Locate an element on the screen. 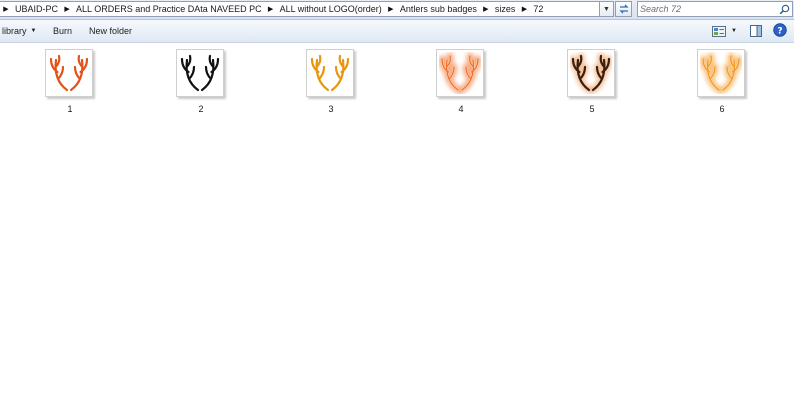 The height and width of the screenshot is (414, 794). breadcrumb-item: ▶ sizes is located at coordinates (499, 9).